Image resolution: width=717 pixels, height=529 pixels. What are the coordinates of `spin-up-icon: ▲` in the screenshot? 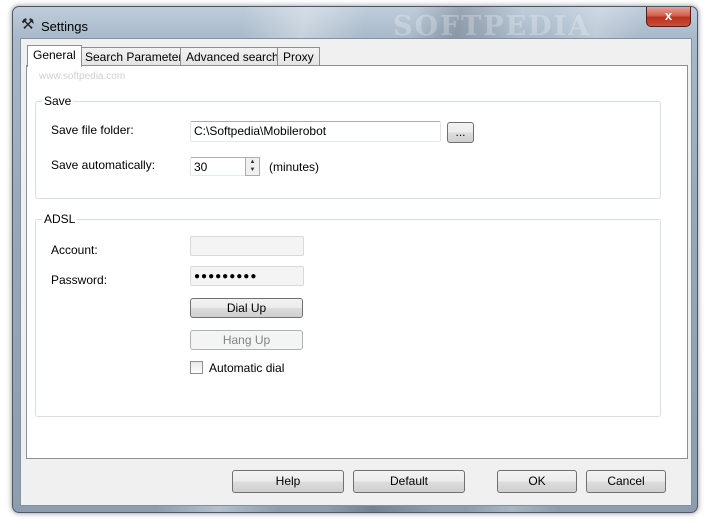 It's located at (252, 162).